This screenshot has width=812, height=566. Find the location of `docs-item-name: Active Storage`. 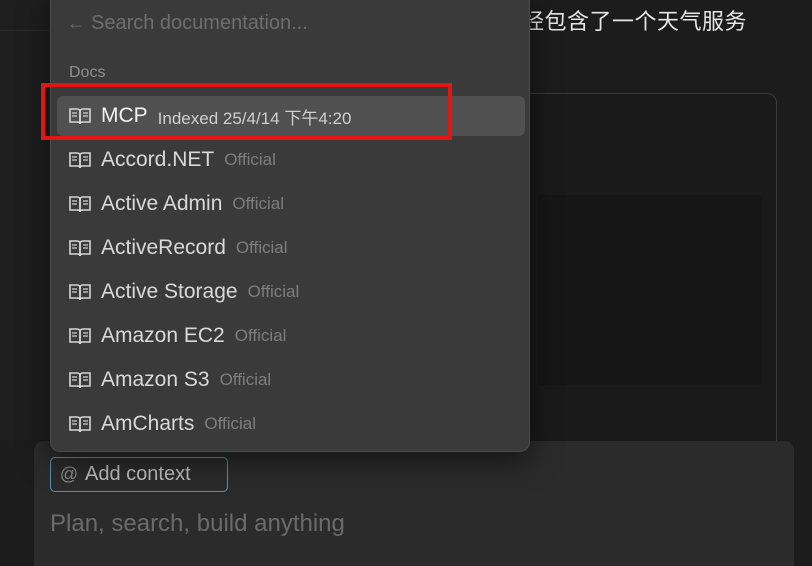

docs-item-name: Active Storage is located at coordinates (169, 291).